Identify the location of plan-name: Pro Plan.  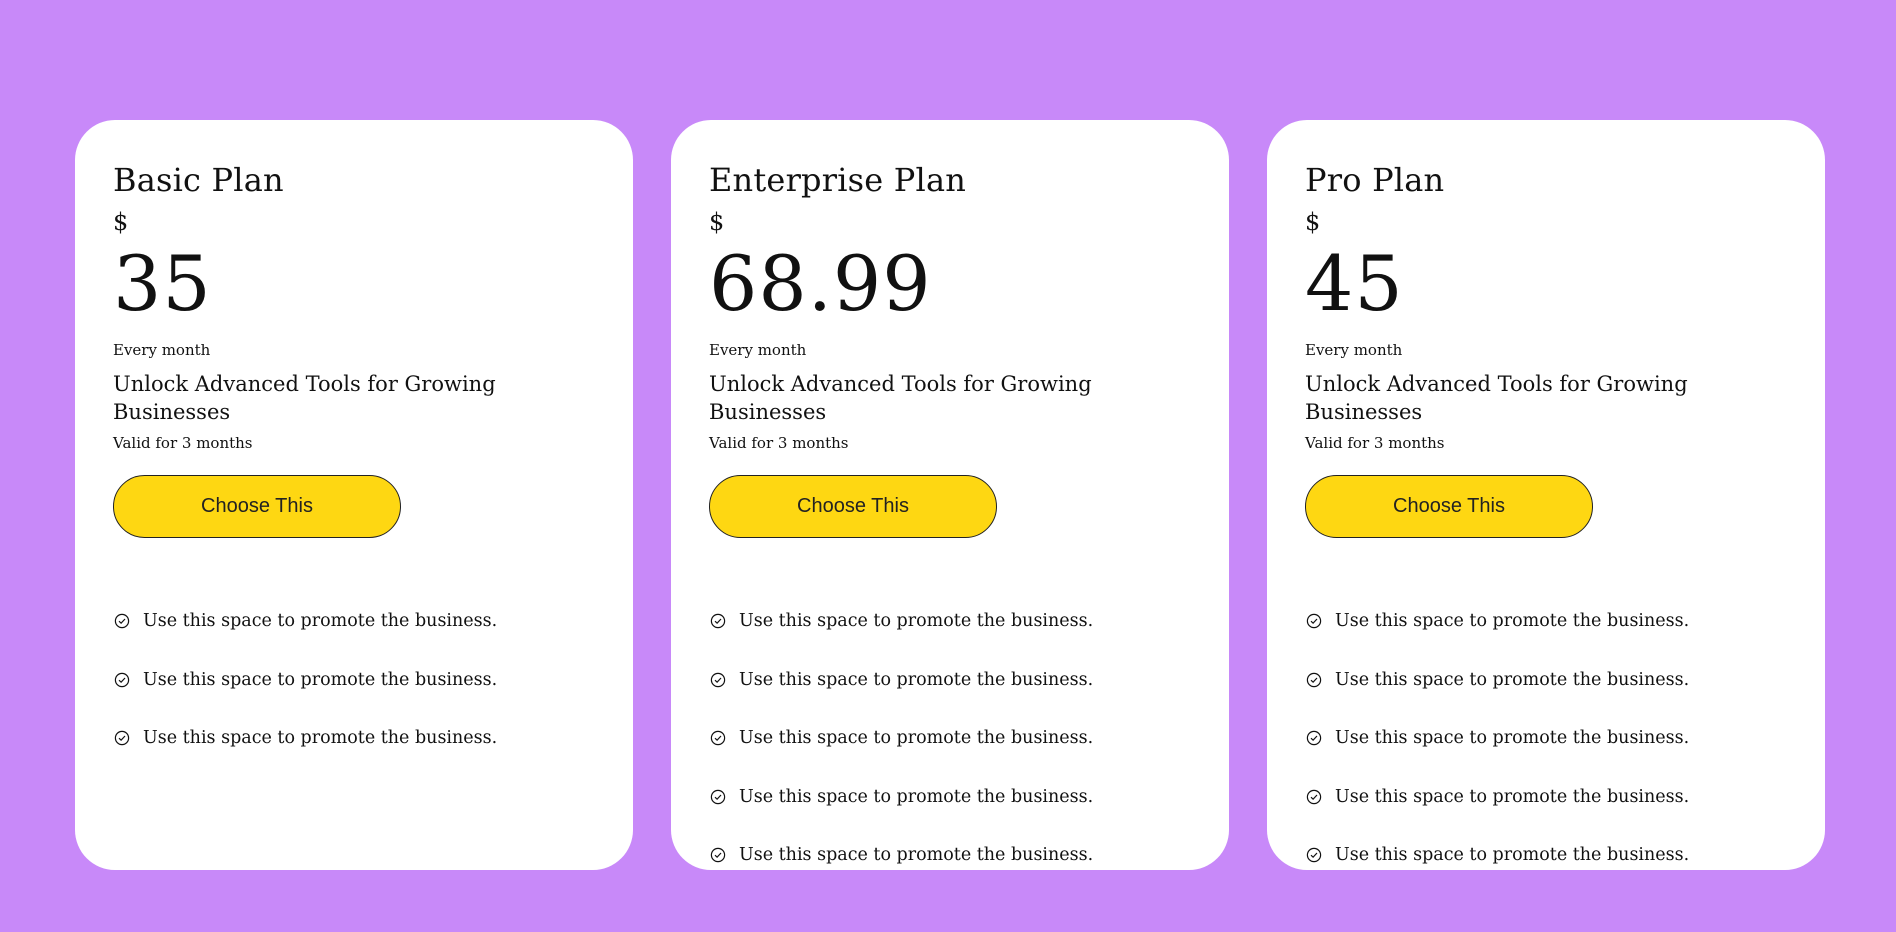
(1375, 180).